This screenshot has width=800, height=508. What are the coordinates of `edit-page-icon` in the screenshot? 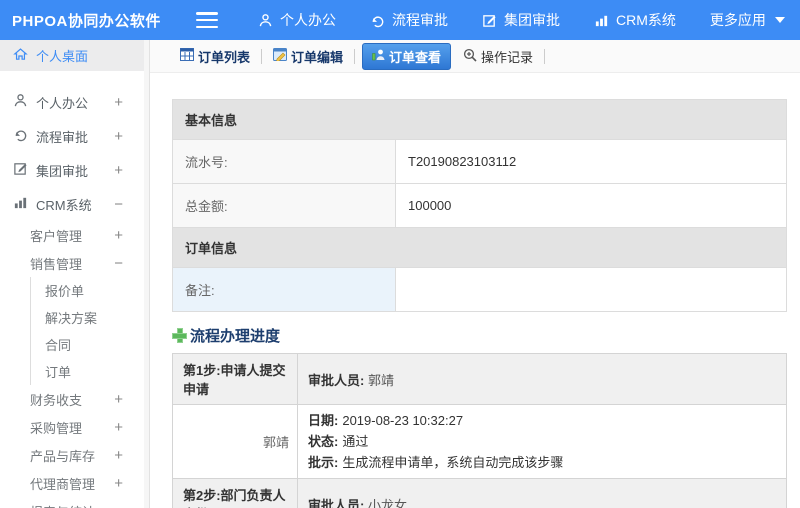 It's located at (280, 56).